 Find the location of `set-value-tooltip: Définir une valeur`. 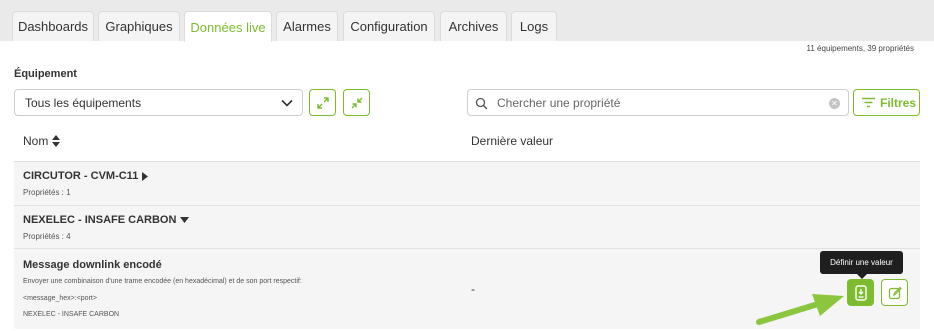

set-value-tooltip: Définir une valeur is located at coordinates (861, 265).